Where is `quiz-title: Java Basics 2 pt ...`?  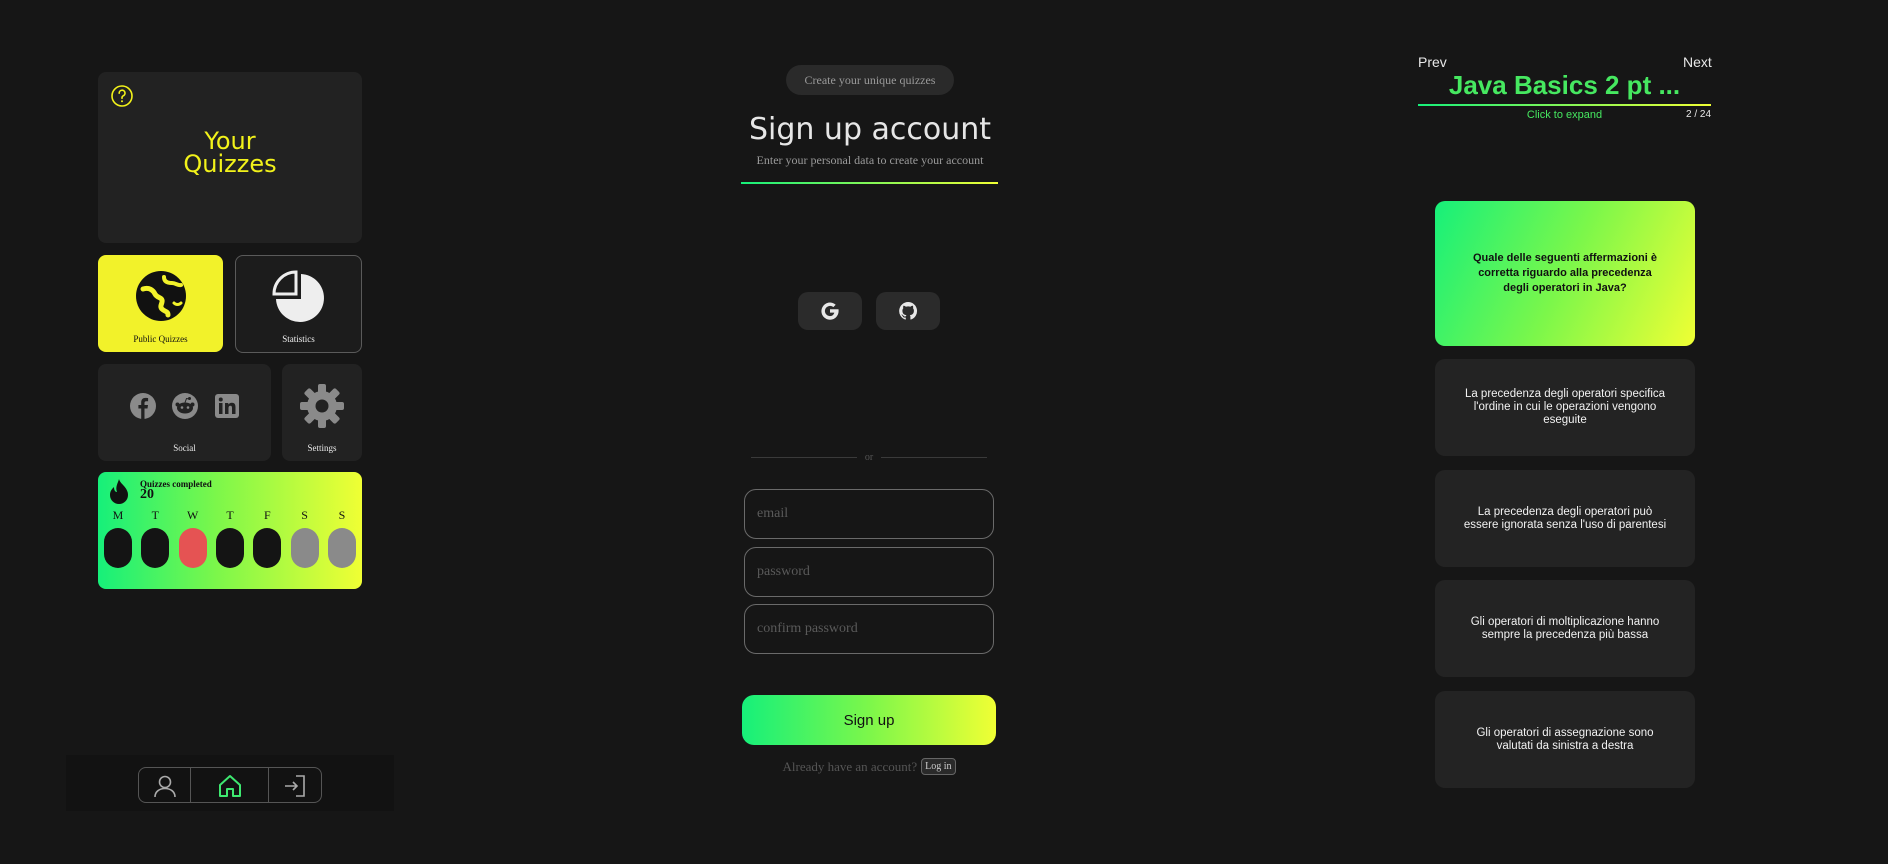
quiz-title: Java Basics 2 pt ... is located at coordinates (1564, 85).